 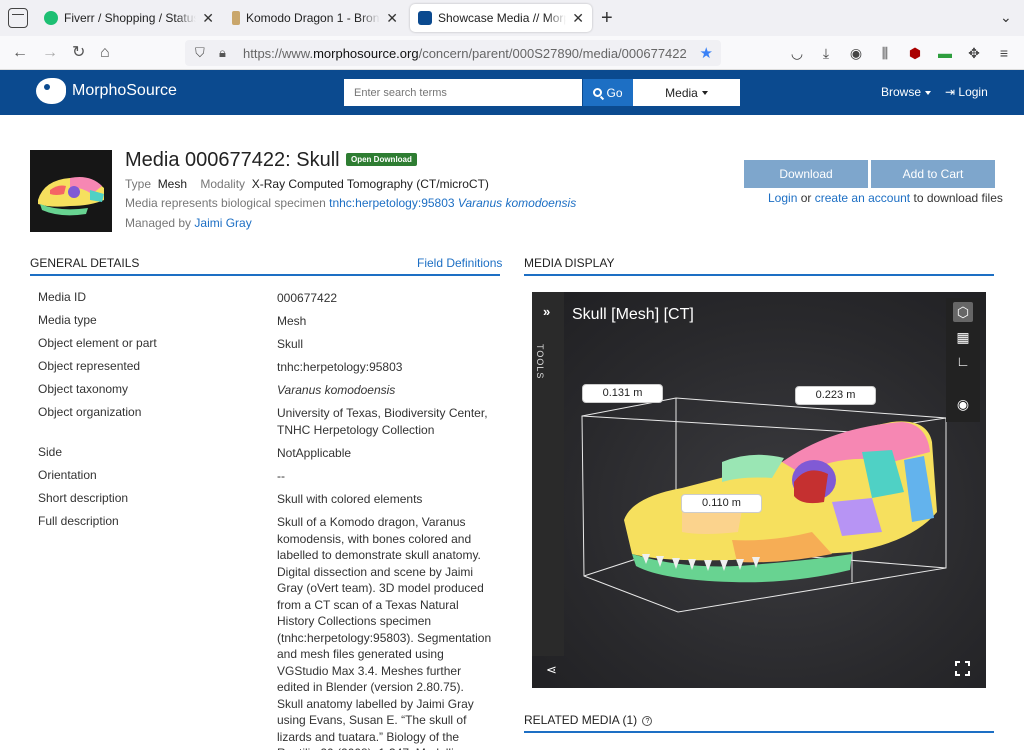 What do you see at coordinates (425, 18) in the screenshot?
I see `morphosource-favicon-icon` at bounding box center [425, 18].